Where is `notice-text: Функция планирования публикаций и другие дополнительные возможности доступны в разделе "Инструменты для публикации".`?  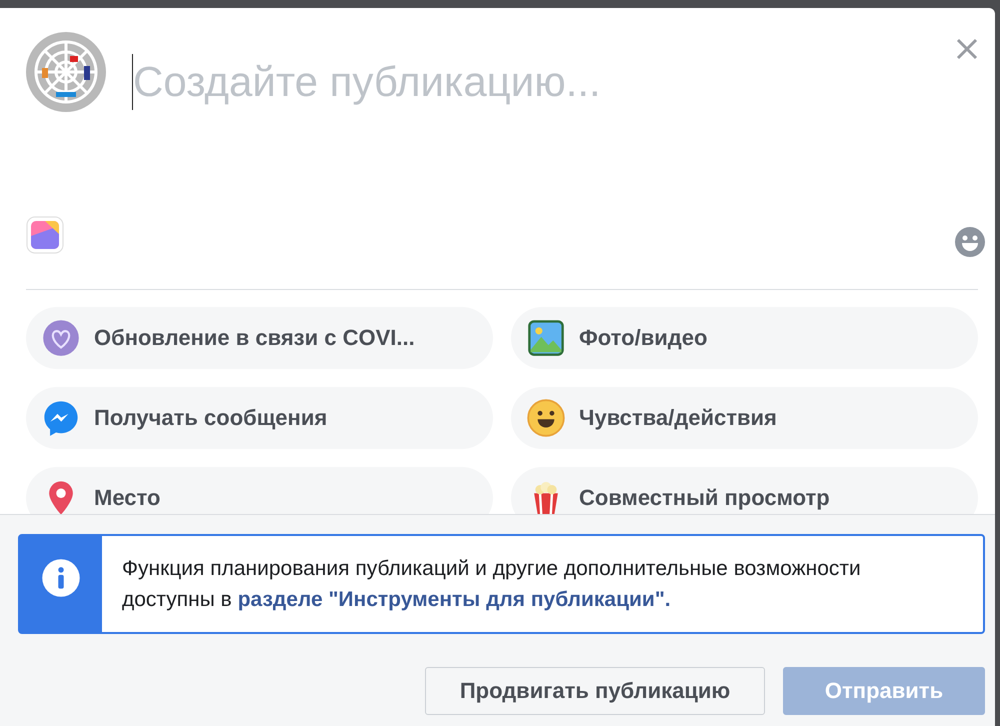
notice-text: Функция планирования публикаций и другие дополнительные возможности доступны в разделе "Инструменты для публикации". is located at coordinates (491, 584).